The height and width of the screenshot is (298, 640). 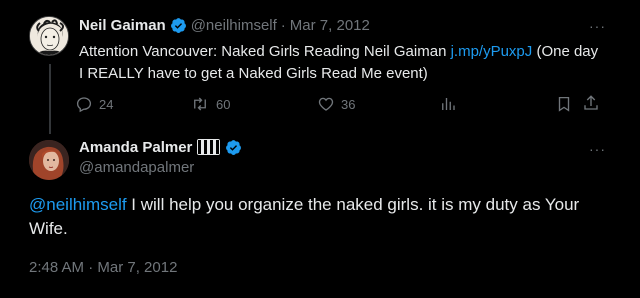 I want to click on reply-button: 24, so click(x=94, y=104).